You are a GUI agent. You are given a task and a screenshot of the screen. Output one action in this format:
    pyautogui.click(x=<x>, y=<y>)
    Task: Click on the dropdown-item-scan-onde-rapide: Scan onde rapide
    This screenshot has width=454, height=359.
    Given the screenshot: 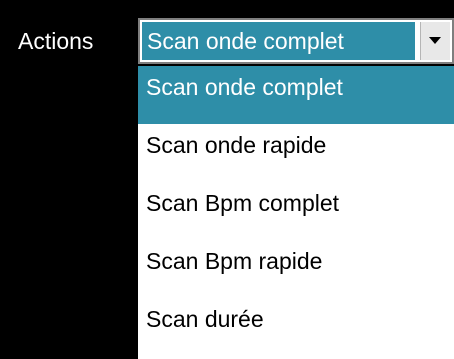 What is the action you would take?
    pyautogui.click(x=296, y=153)
    